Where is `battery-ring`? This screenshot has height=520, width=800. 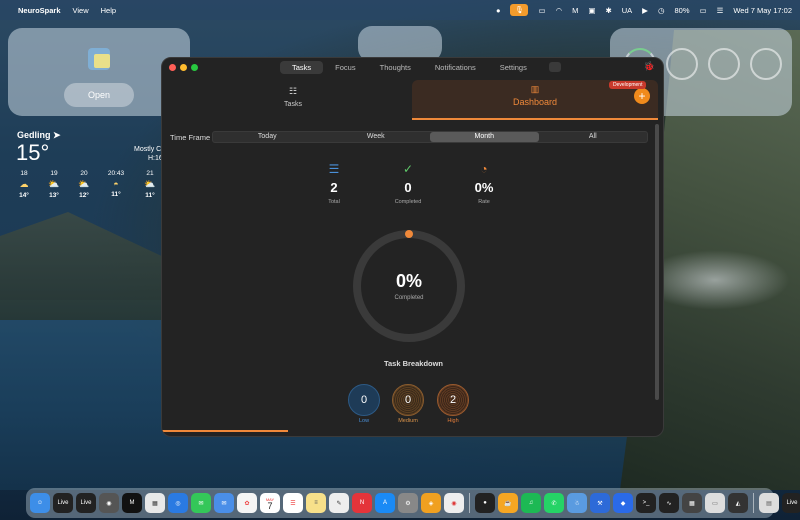 battery-ring is located at coordinates (724, 64).